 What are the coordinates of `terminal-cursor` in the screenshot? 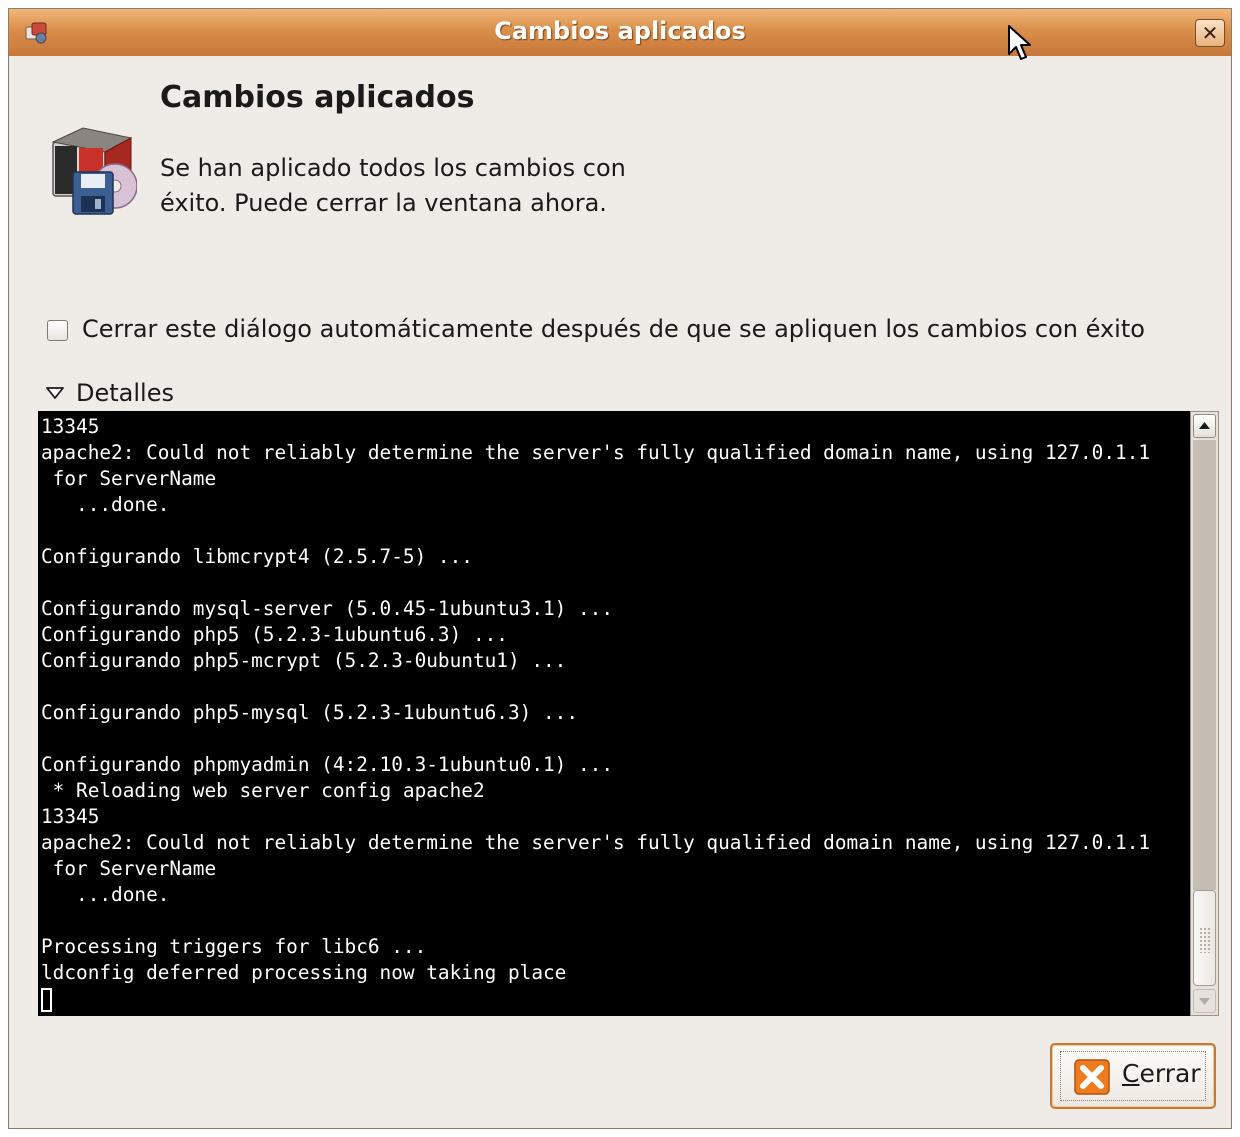 It's located at (46, 1000).